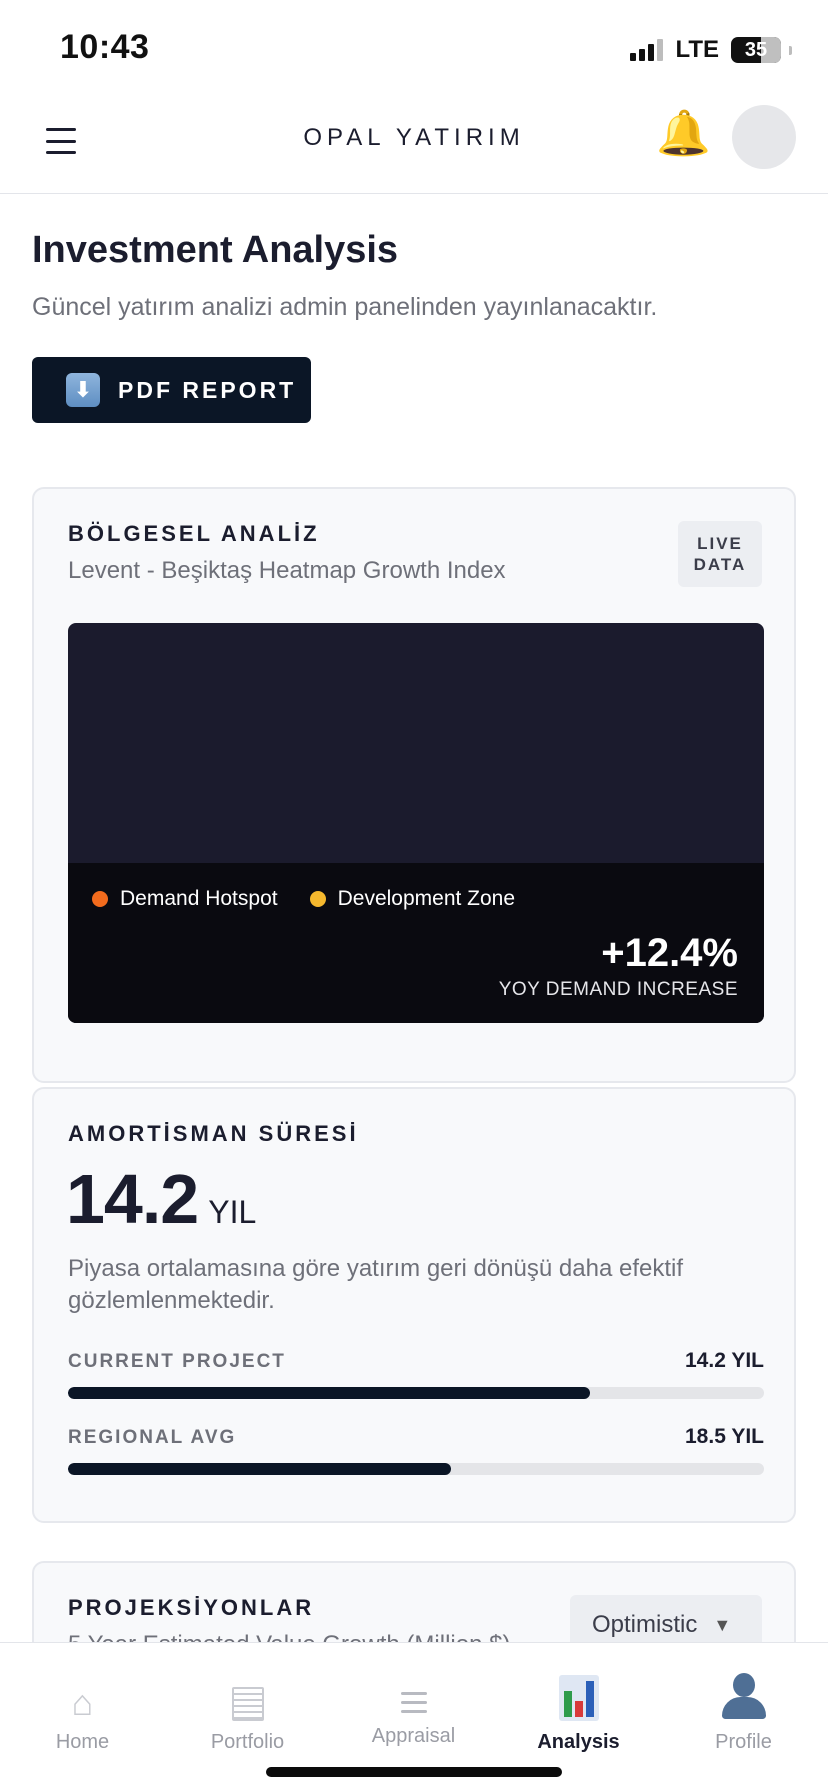 This screenshot has width=828, height=1792. What do you see at coordinates (720, 554) in the screenshot?
I see `live-data-badge: LIVE DATA` at bounding box center [720, 554].